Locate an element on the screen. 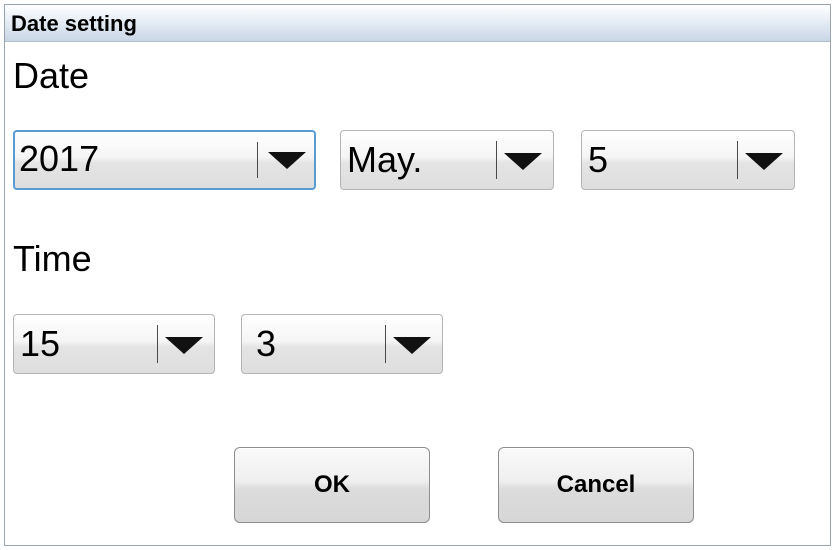  minute-dropdown: 3 is located at coordinates (342, 344).